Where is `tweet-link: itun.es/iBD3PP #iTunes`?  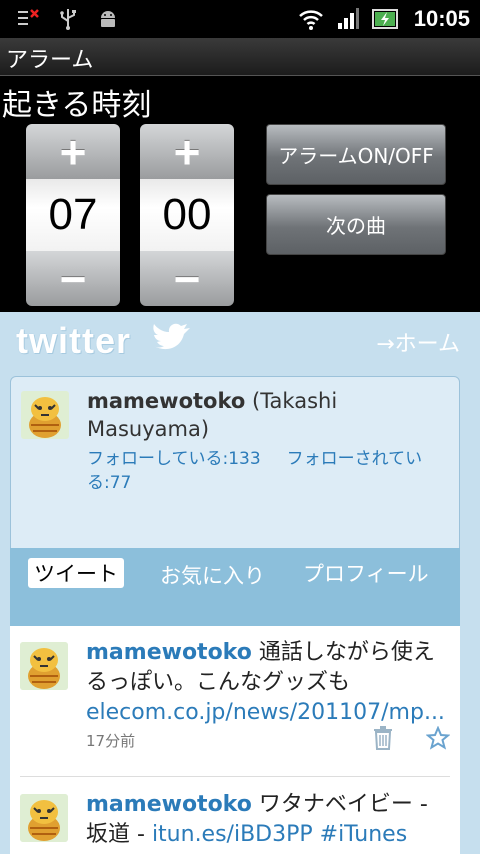
tweet-link: itun.es/iBD3PP #iTunes is located at coordinates (279, 834).